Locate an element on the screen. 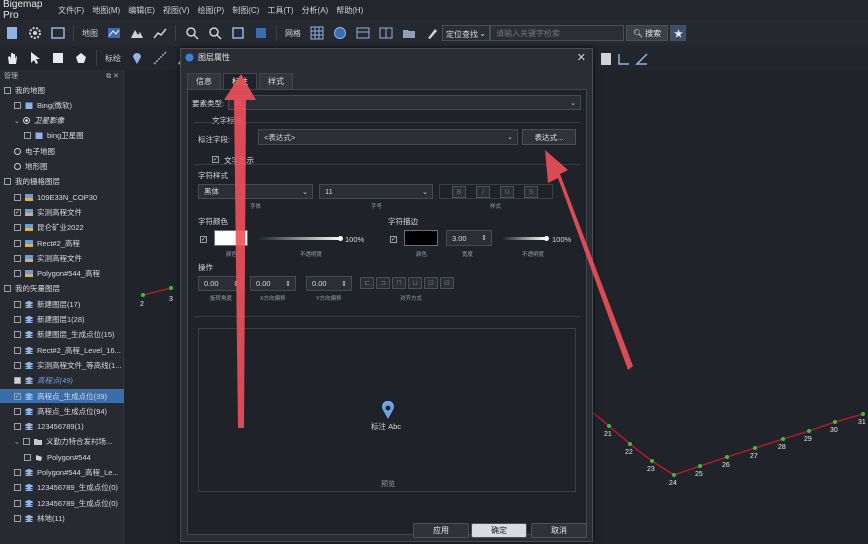  map-label: 地图 is located at coordinates (90, 33).